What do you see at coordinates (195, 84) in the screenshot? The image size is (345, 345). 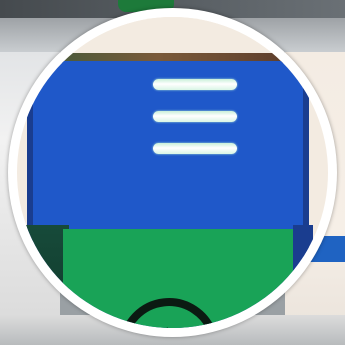 I see `hamburger-menu-icon` at bounding box center [195, 84].